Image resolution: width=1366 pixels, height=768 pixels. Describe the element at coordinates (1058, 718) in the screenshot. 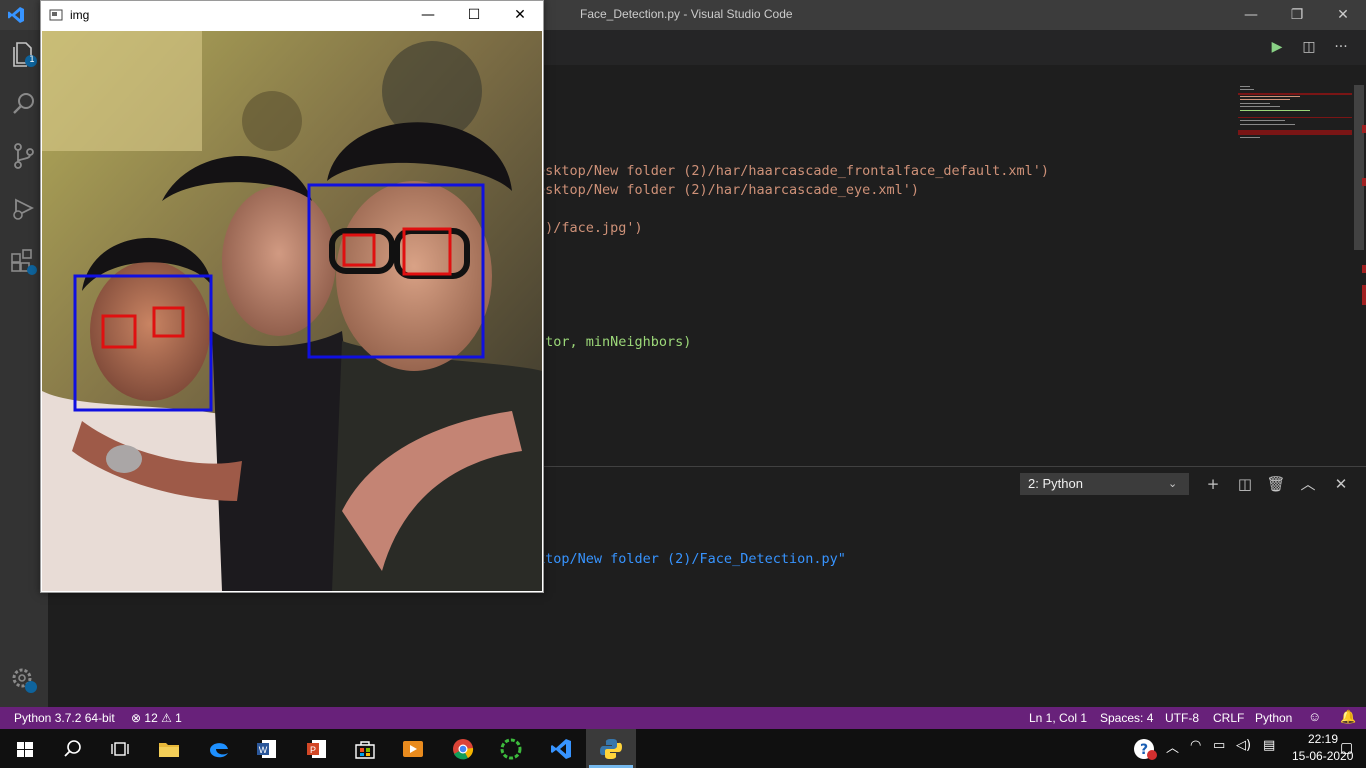

I see `cursor-position: Ln 1, Col 1` at that location.